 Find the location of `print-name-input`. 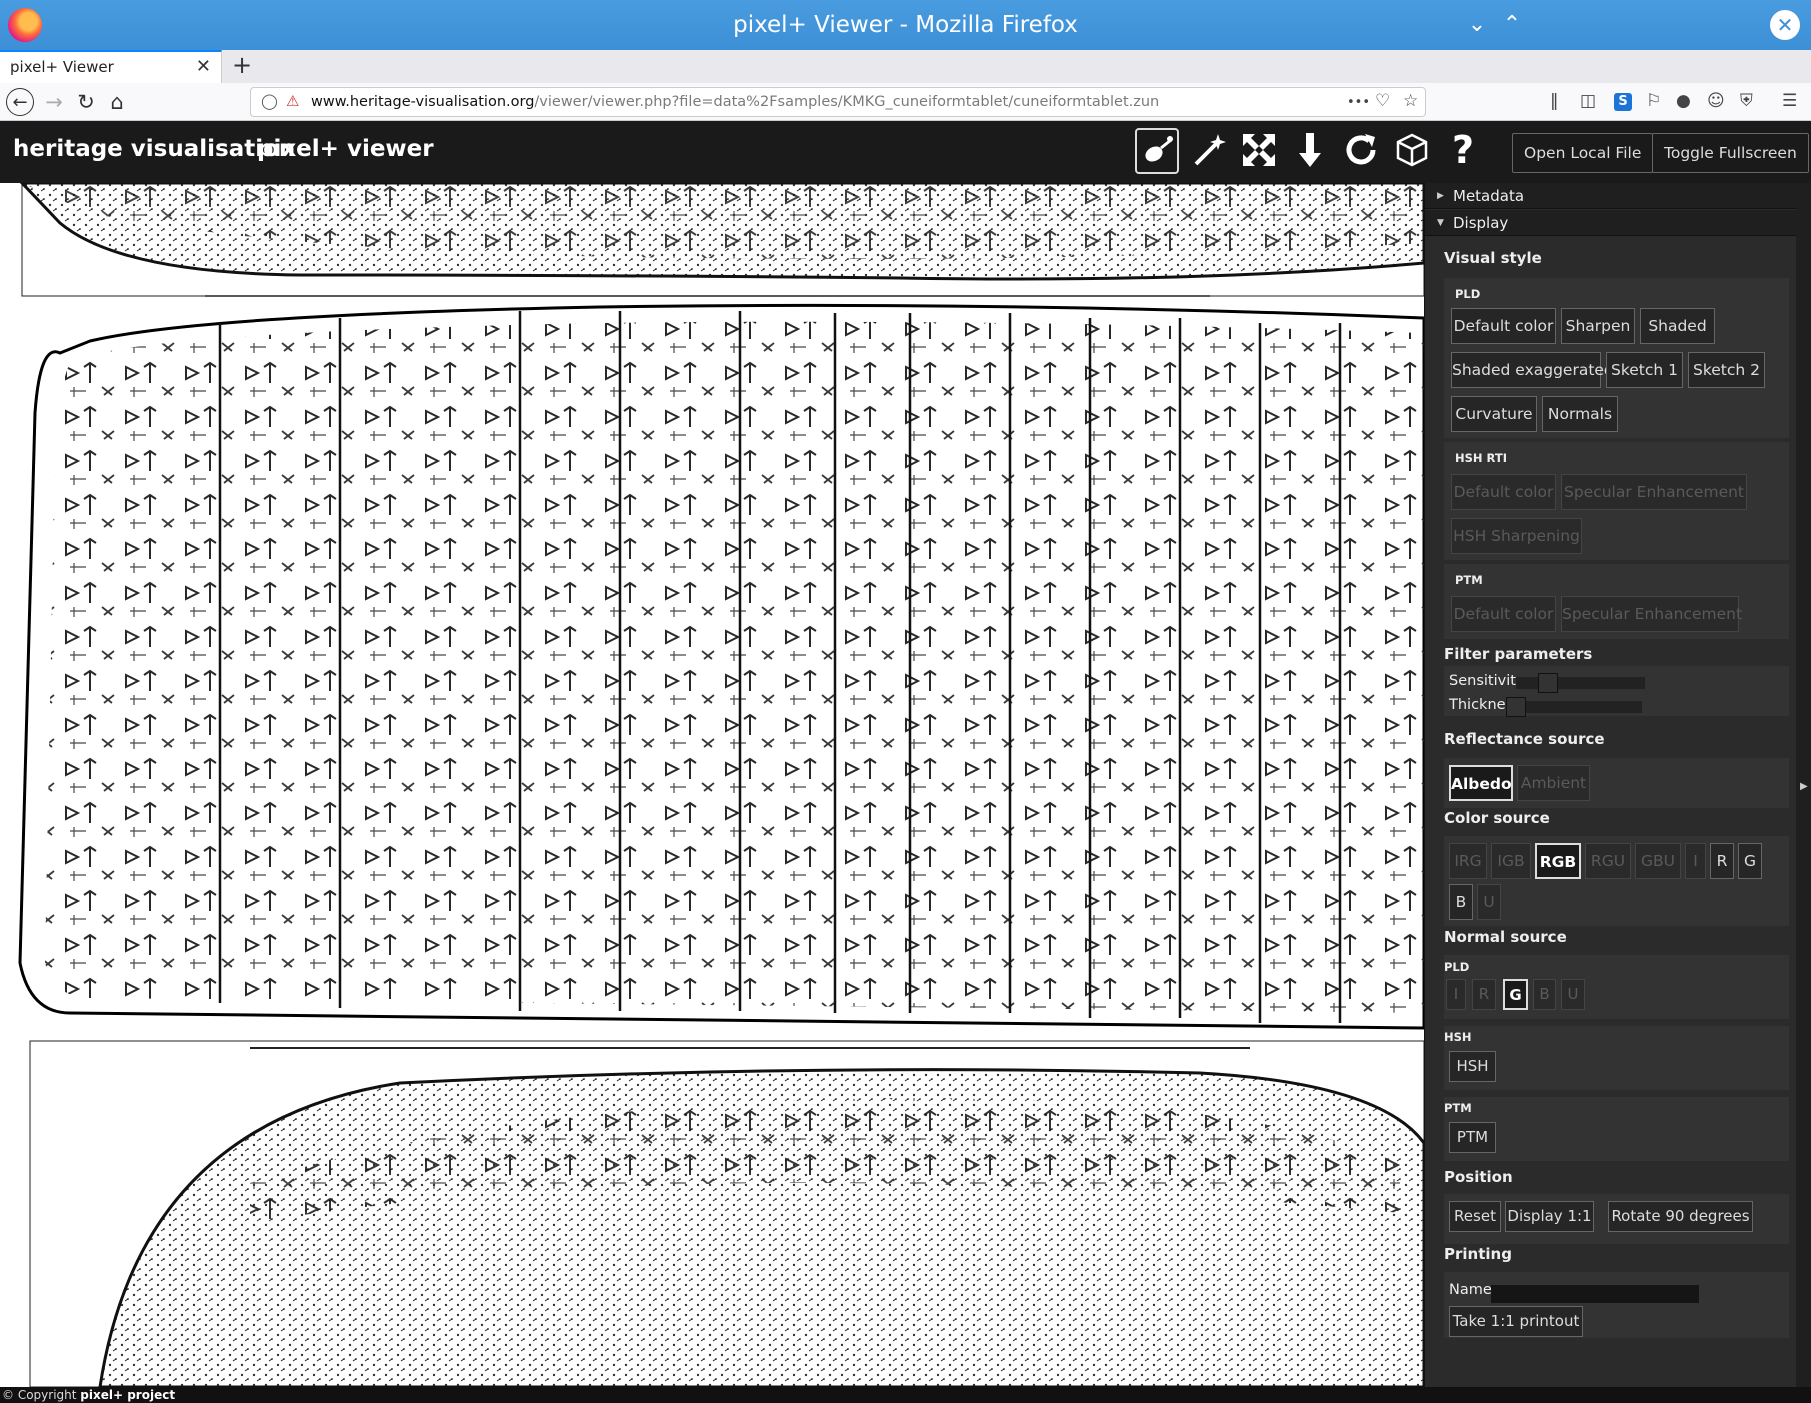

print-name-input is located at coordinates (1595, 1294).